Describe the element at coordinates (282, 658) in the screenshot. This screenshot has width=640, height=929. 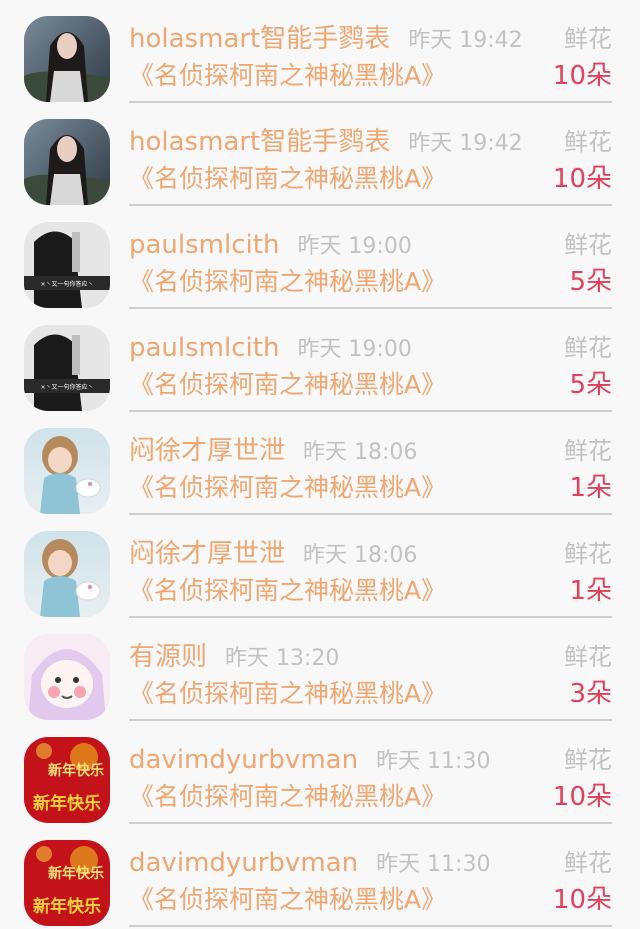
I see `timestamp: 昨天 13:20` at that location.